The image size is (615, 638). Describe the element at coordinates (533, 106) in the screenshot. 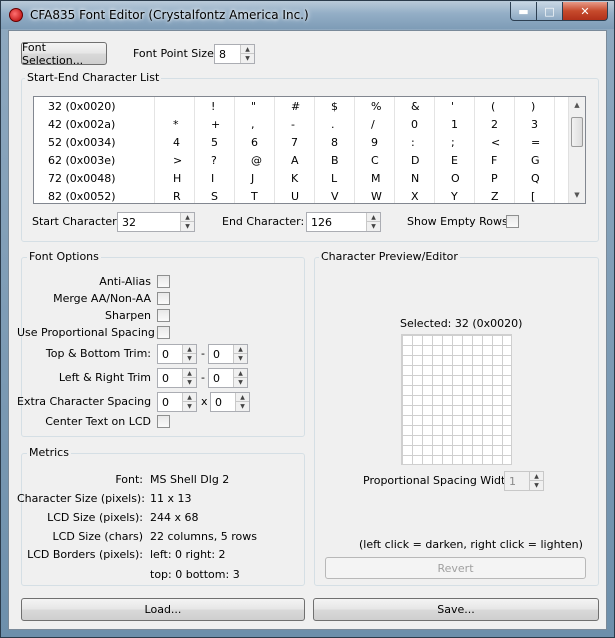

I see `char-cell: )` at that location.